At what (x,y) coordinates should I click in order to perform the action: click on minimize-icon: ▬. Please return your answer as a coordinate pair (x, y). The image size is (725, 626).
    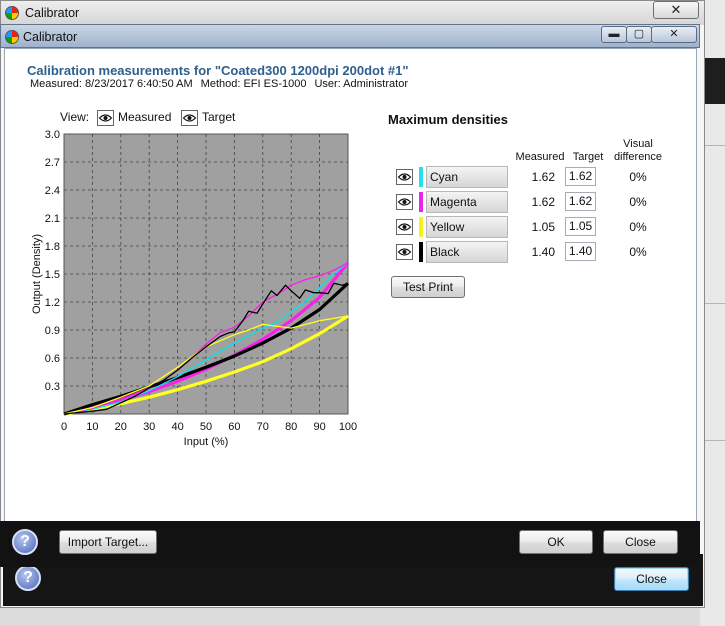
    Looking at the image, I should click on (614, 34).